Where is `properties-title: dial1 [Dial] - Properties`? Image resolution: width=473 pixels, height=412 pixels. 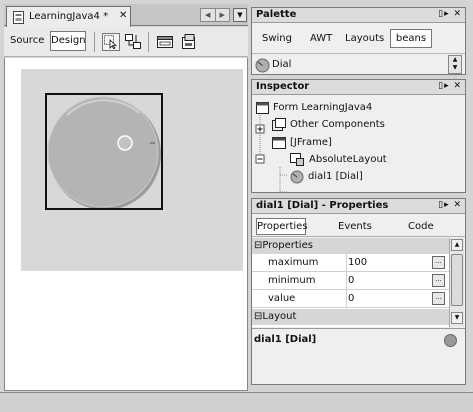 properties-title: dial1 [Dial] - Properties is located at coordinates (322, 205).